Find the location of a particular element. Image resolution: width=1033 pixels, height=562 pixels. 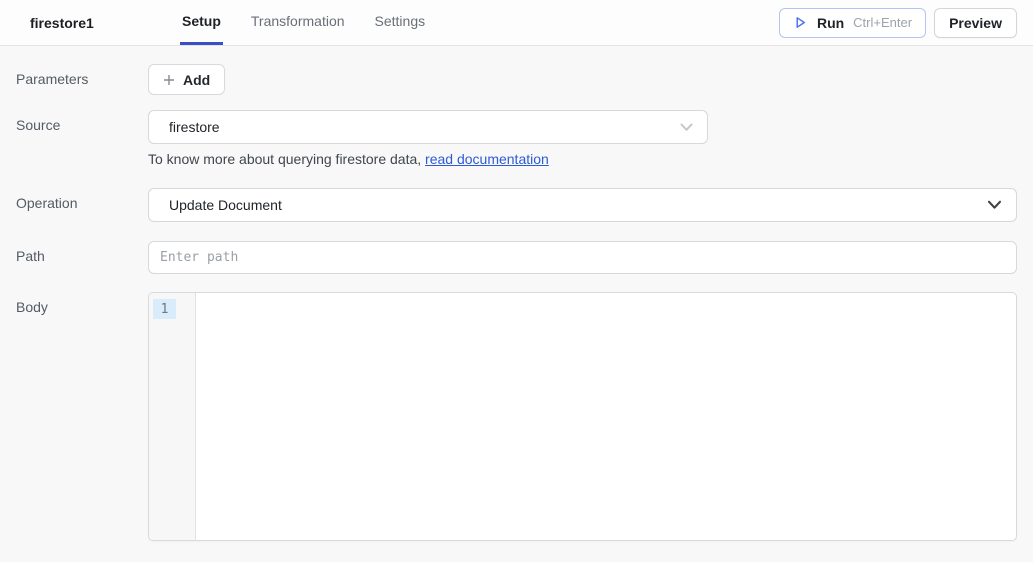

operation-label: Operation is located at coordinates (47, 203).